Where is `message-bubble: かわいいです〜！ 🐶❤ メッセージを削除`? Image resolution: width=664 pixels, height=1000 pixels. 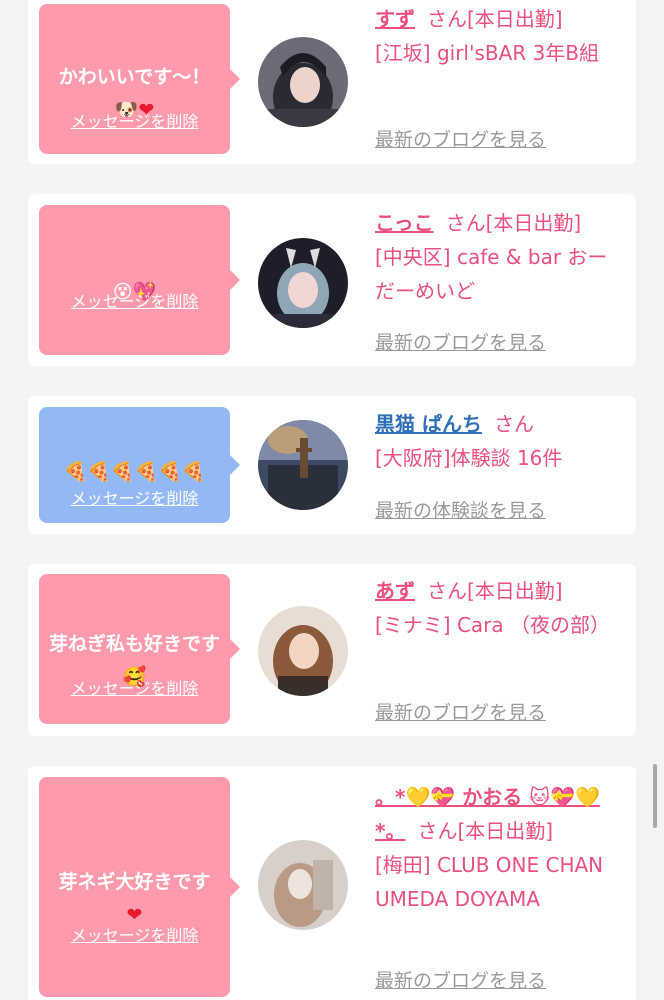
message-bubble: かわいいです〜！ 🐶❤ メッセージを削除 is located at coordinates (139, 79).